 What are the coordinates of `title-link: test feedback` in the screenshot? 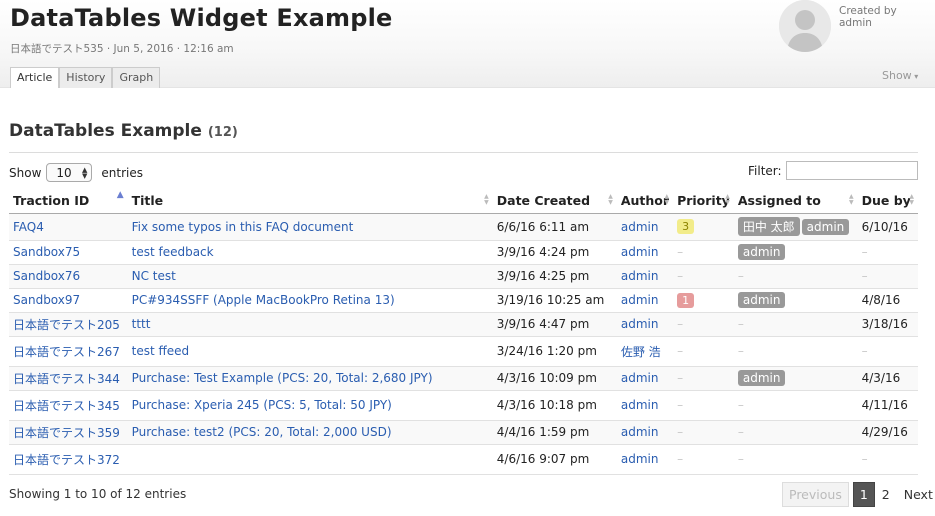 It's located at (173, 252).